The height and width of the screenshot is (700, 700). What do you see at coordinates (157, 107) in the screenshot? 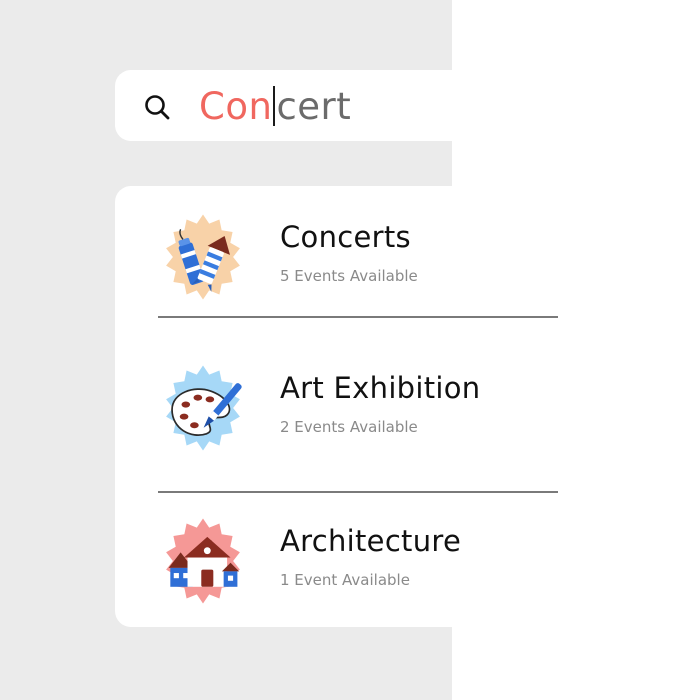
I see `search-icon` at bounding box center [157, 107].